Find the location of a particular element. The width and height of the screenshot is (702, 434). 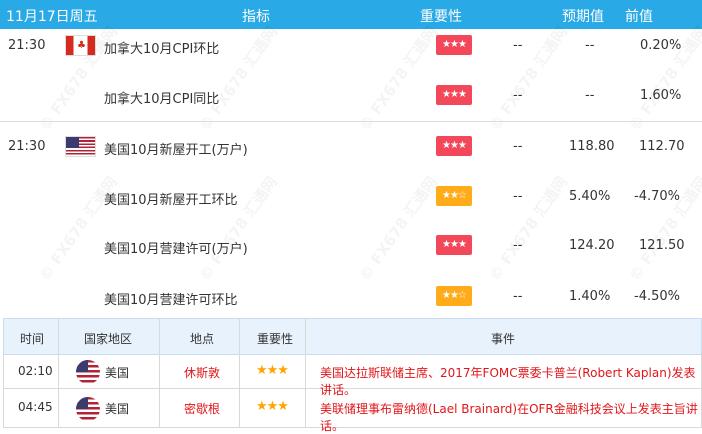

events-col-location: 地点 is located at coordinates (202, 339).